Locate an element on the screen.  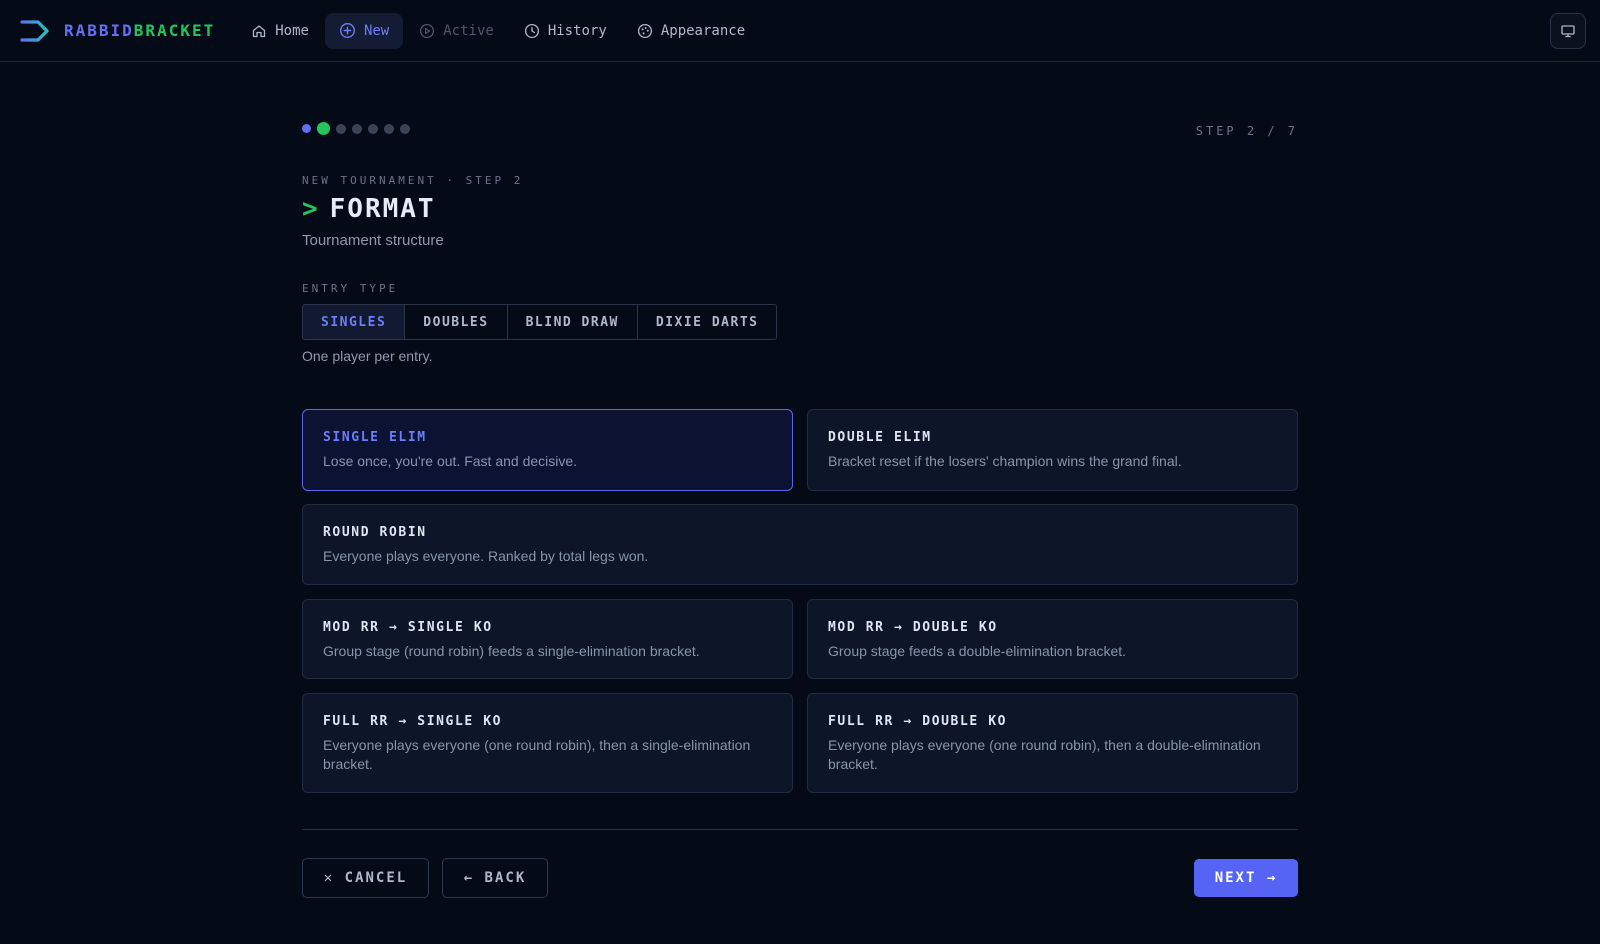
entry-type-blind-draw: BLIND DRAW is located at coordinates (572, 322).